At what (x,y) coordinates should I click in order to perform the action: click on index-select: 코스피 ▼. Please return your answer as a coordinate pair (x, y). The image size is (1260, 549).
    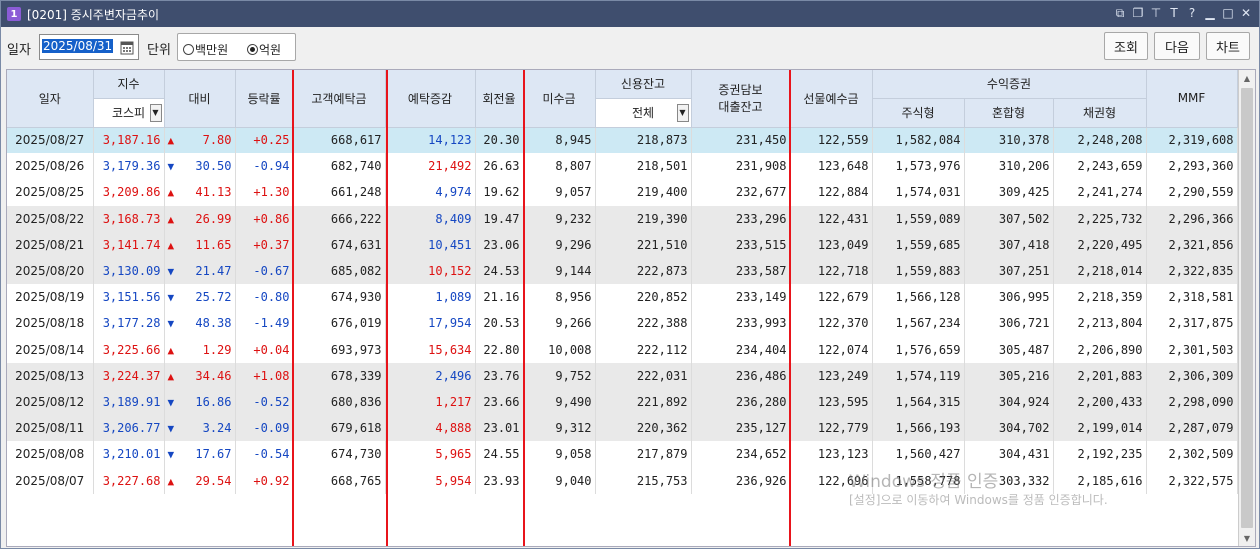
    Looking at the image, I should click on (129, 113).